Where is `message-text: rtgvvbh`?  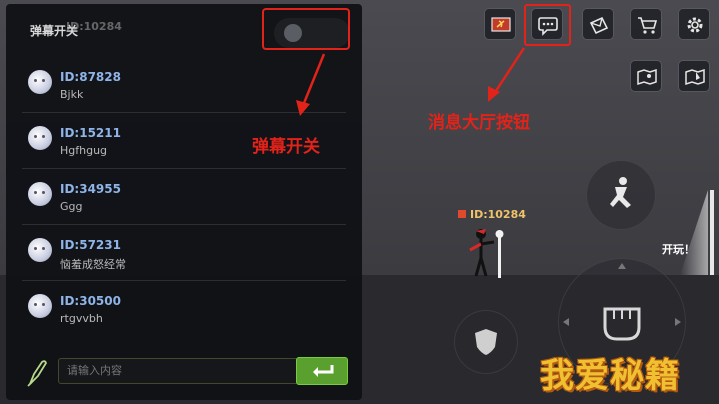
message-text: rtgvvbh is located at coordinates (81, 318).